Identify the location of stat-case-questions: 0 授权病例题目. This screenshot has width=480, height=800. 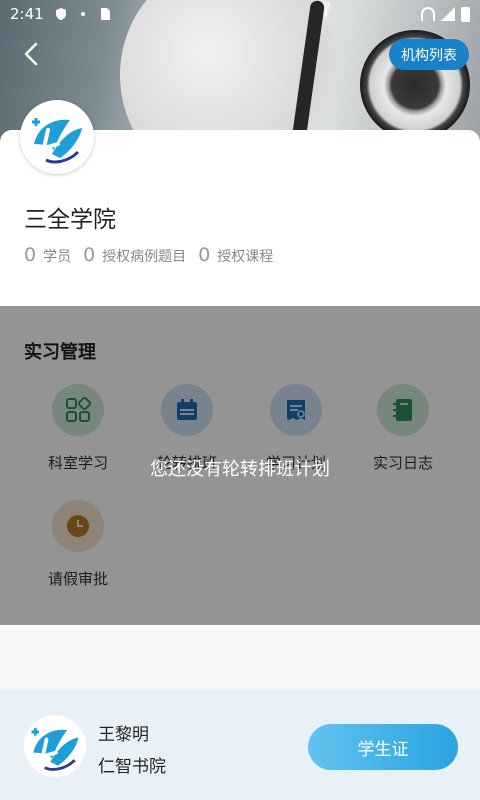
(135, 255).